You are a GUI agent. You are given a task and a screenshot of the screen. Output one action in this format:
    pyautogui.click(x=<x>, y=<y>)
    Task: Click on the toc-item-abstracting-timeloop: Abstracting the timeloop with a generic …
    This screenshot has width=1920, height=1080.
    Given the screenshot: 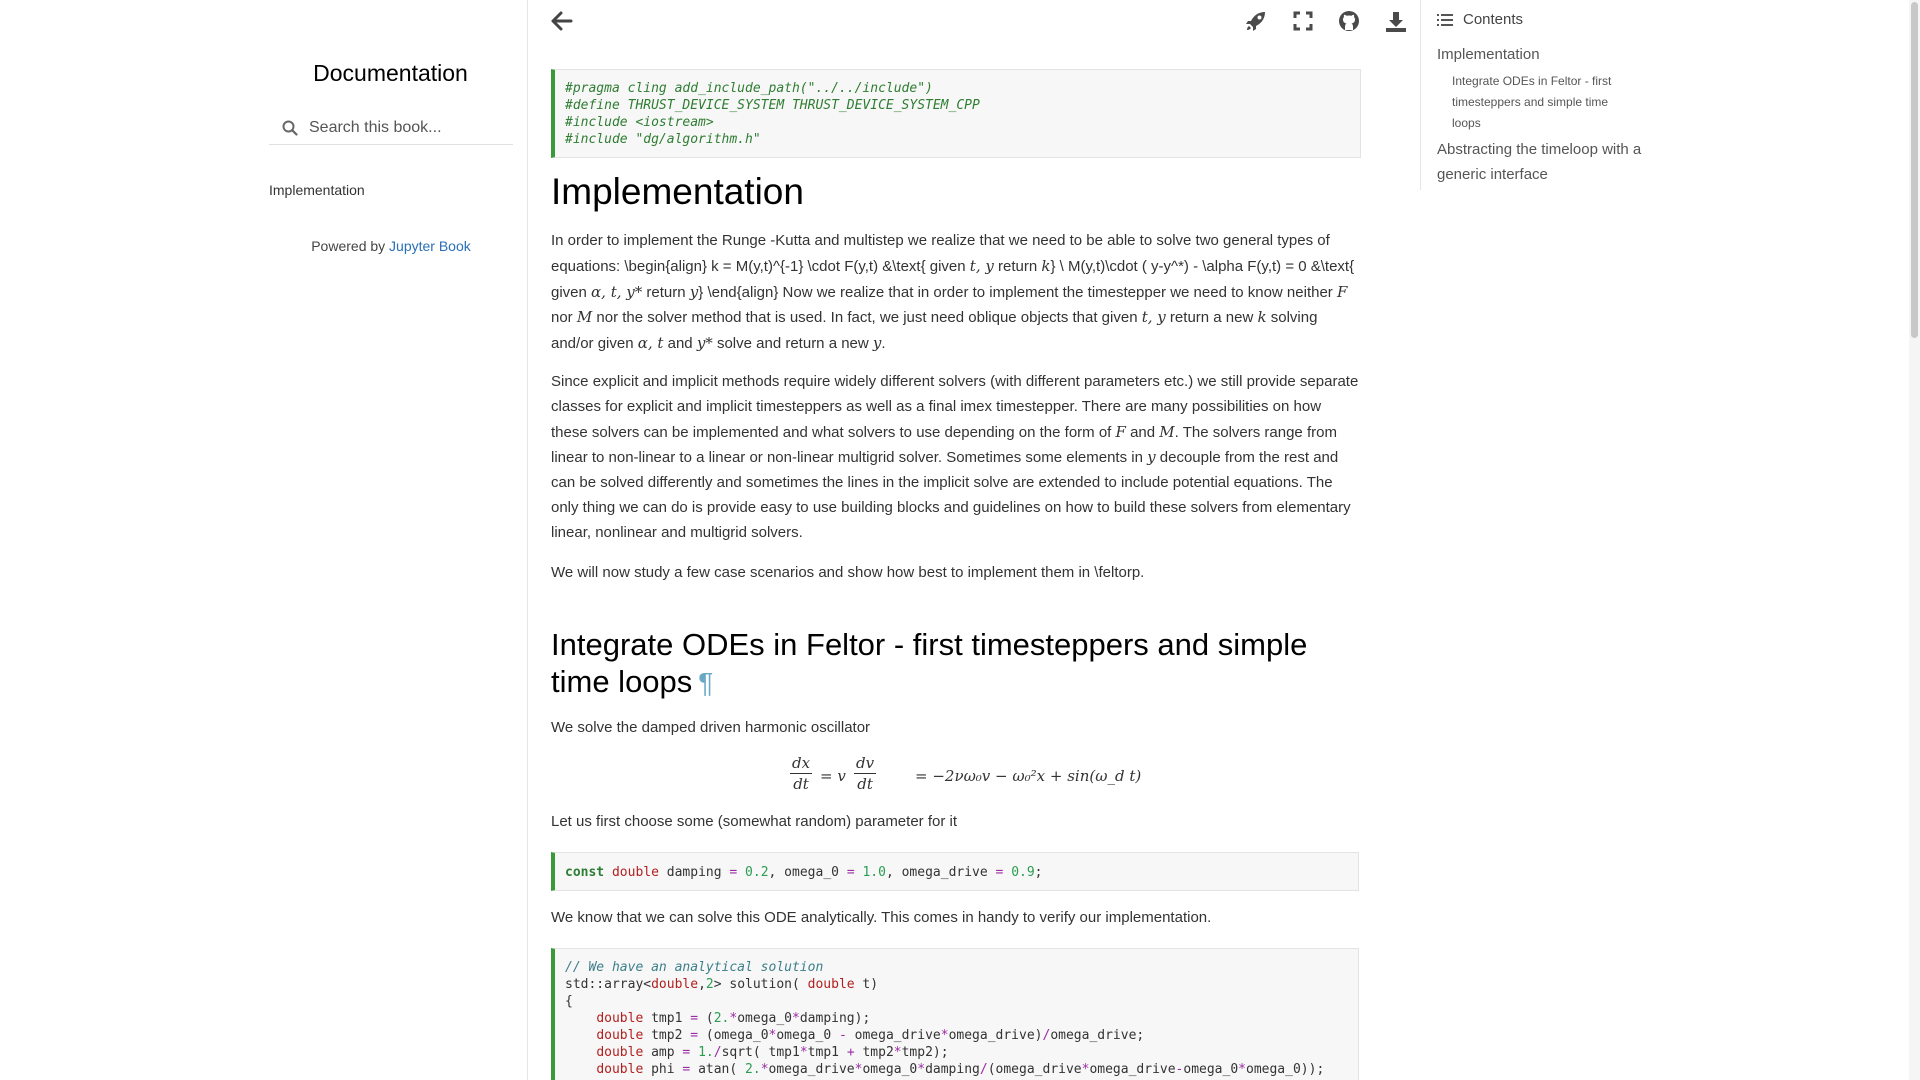 What is the action you would take?
    pyautogui.click(x=1539, y=162)
    